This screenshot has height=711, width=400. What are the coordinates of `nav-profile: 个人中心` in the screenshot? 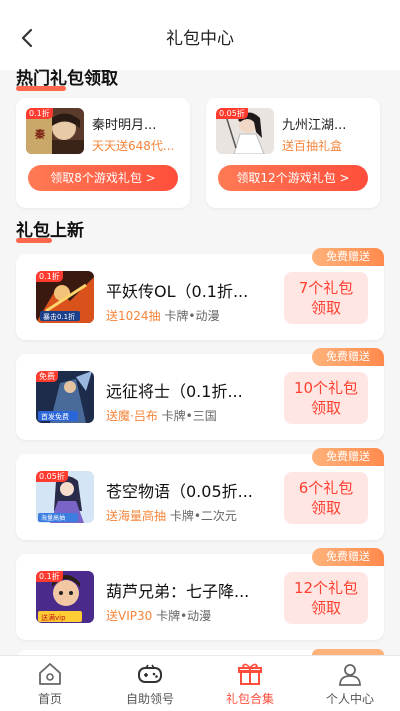 It's located at (350, 683).